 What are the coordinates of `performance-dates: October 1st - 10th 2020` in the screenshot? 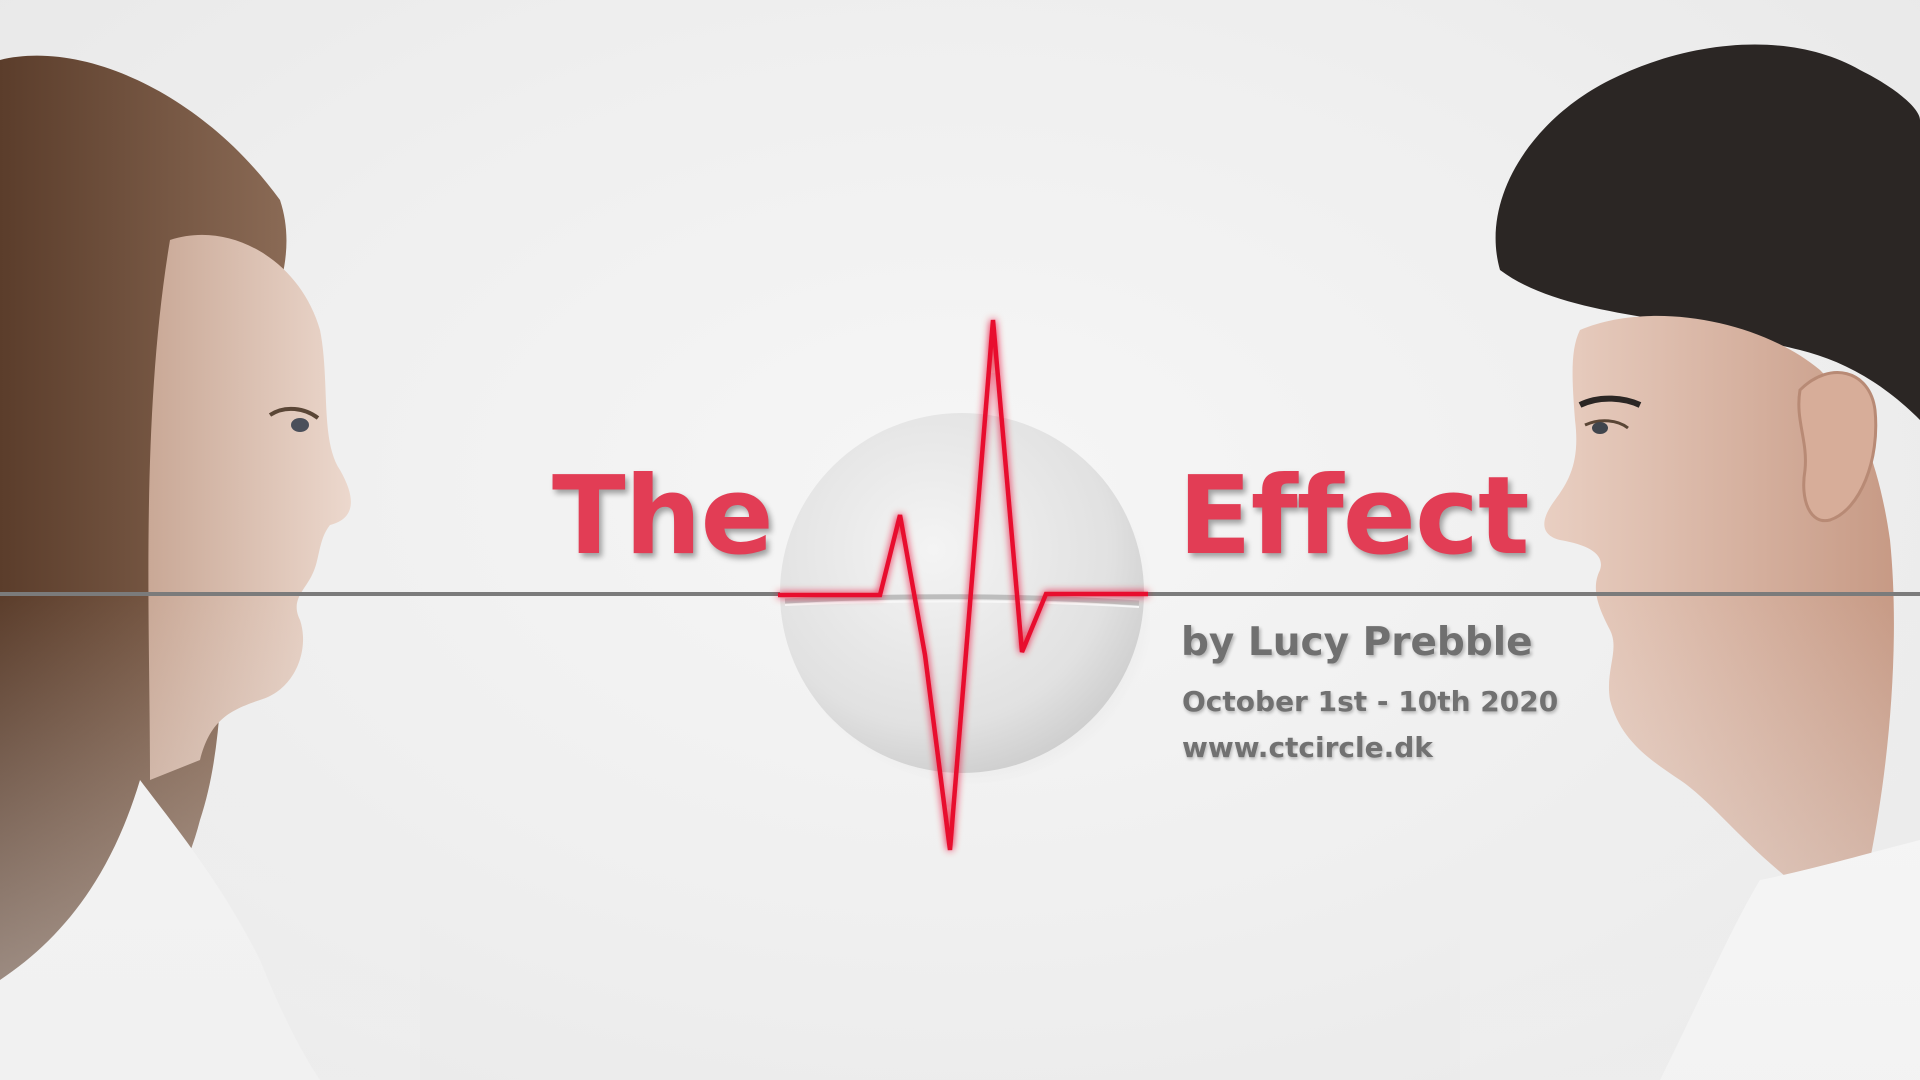 It's located at (1370, 701).